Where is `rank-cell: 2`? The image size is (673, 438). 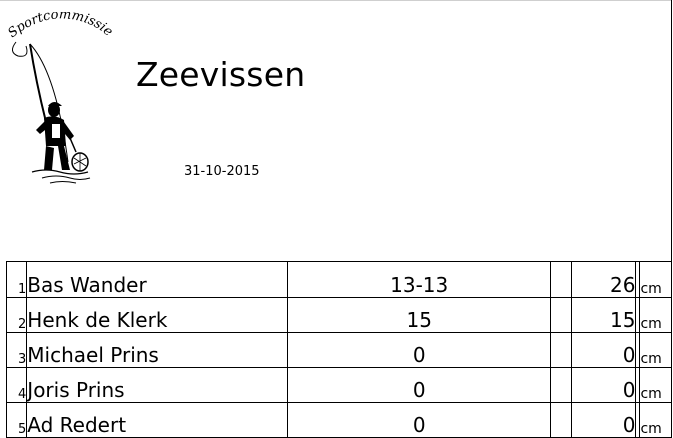
rank-cell: 2 is located at coordinates (16, 315).